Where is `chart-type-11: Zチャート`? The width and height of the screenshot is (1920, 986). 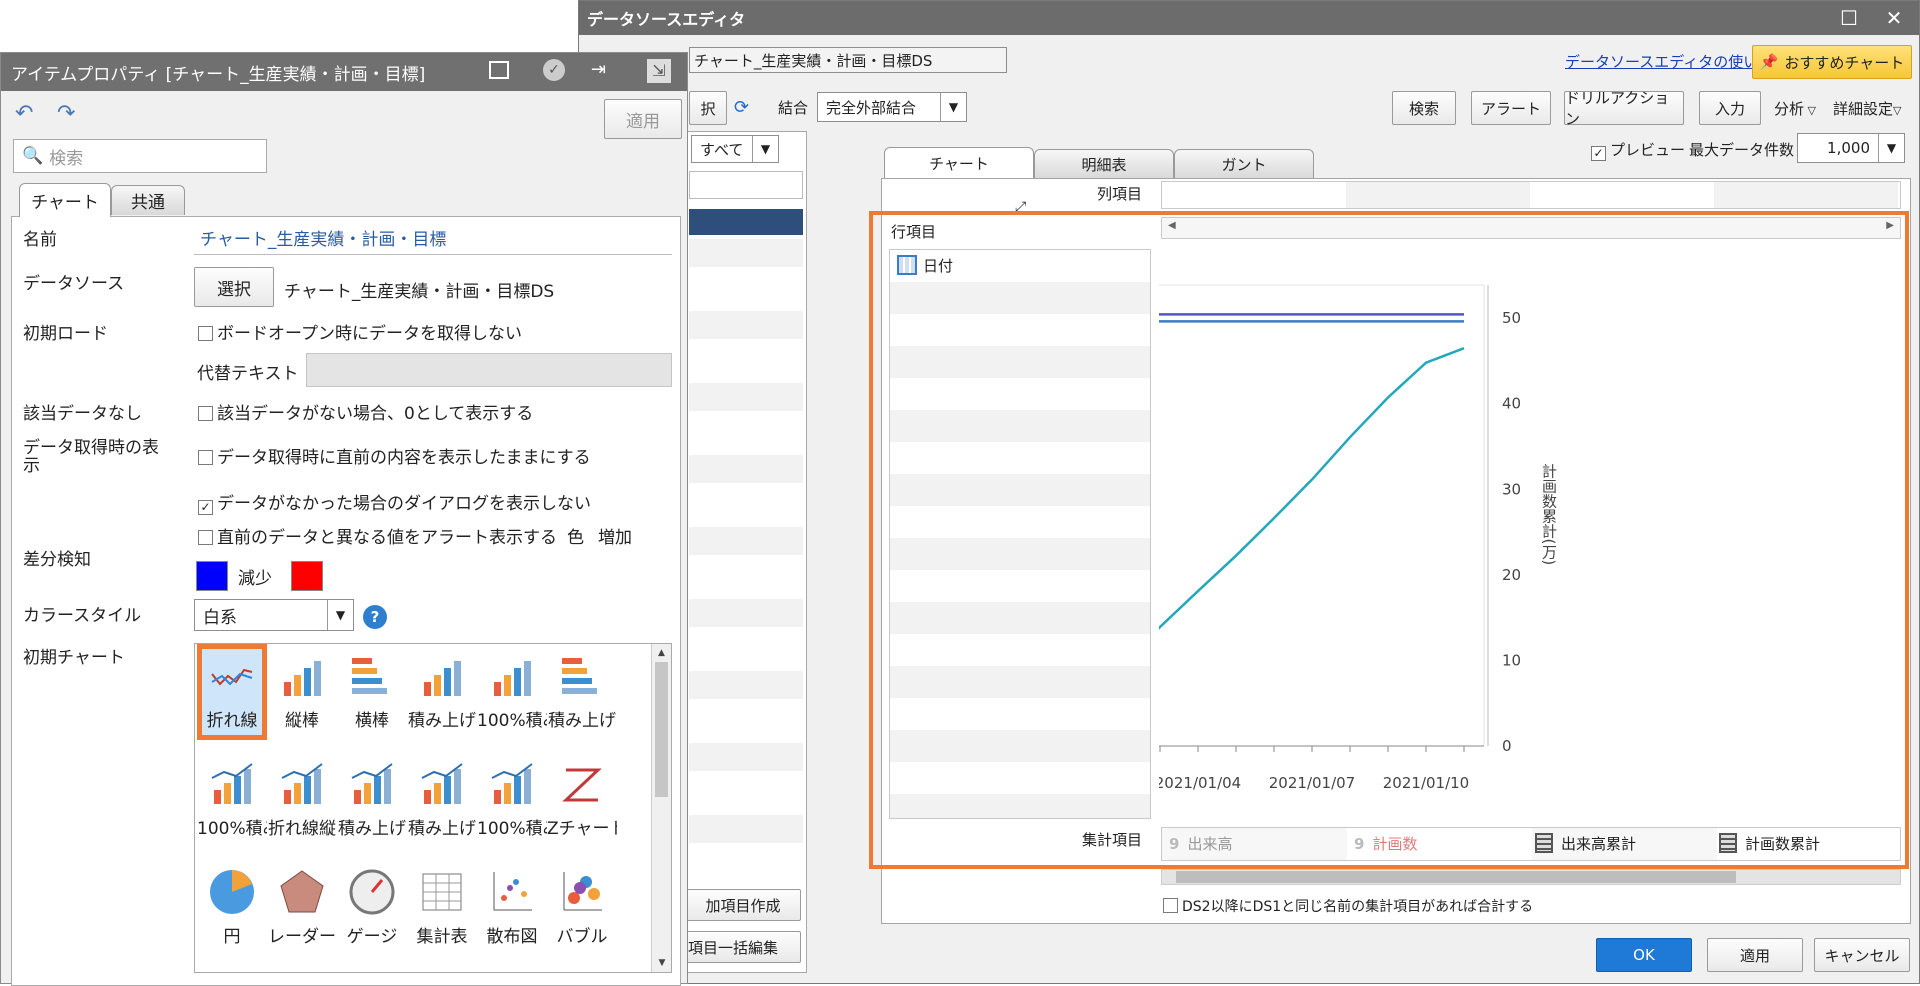
chart-type-11: Zチャート is located at coordinates (582, 797).